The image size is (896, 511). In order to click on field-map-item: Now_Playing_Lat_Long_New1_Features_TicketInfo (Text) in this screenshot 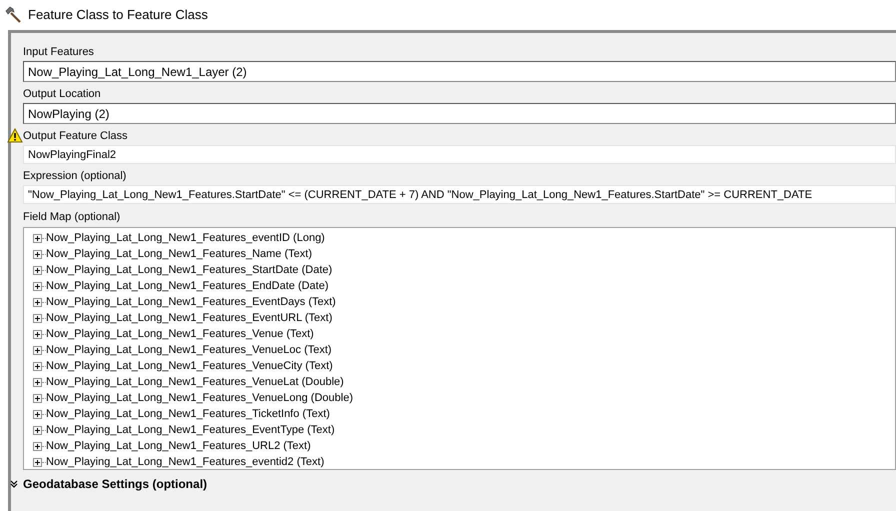, I will do `click(188, 414)`.